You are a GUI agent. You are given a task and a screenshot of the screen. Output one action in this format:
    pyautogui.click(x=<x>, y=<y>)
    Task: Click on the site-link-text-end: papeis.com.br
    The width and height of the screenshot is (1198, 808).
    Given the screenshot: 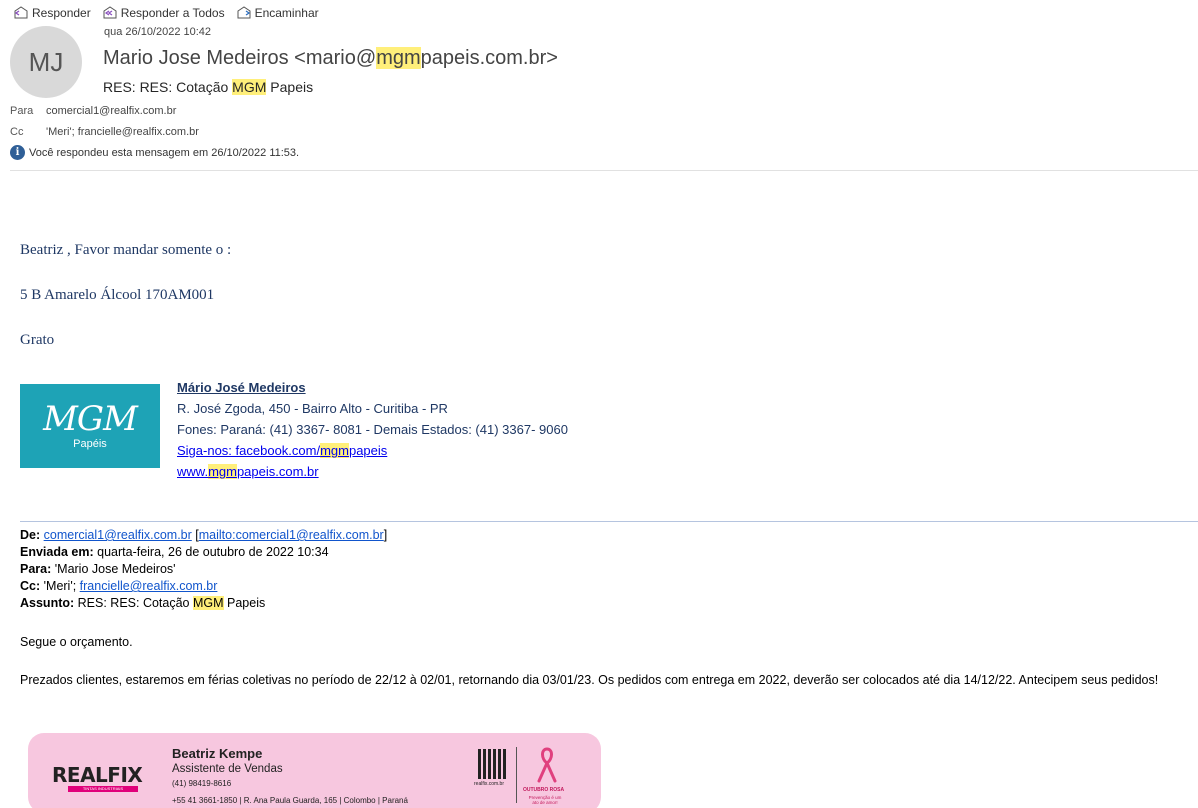 What is the action you would take?
    pyautogui.click(x=278, y=471)
    